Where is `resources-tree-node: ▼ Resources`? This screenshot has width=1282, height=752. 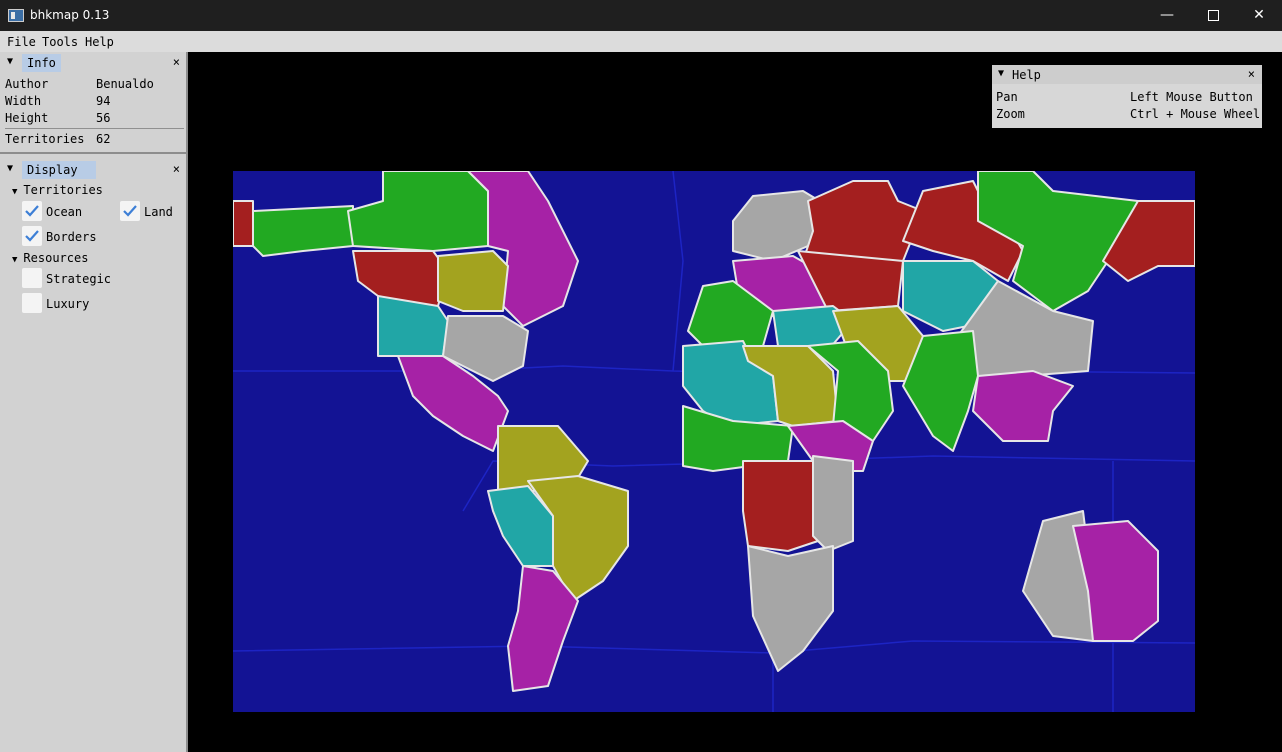
resources-tree-node: ▼ Resources is located at coordinates (50, 258).